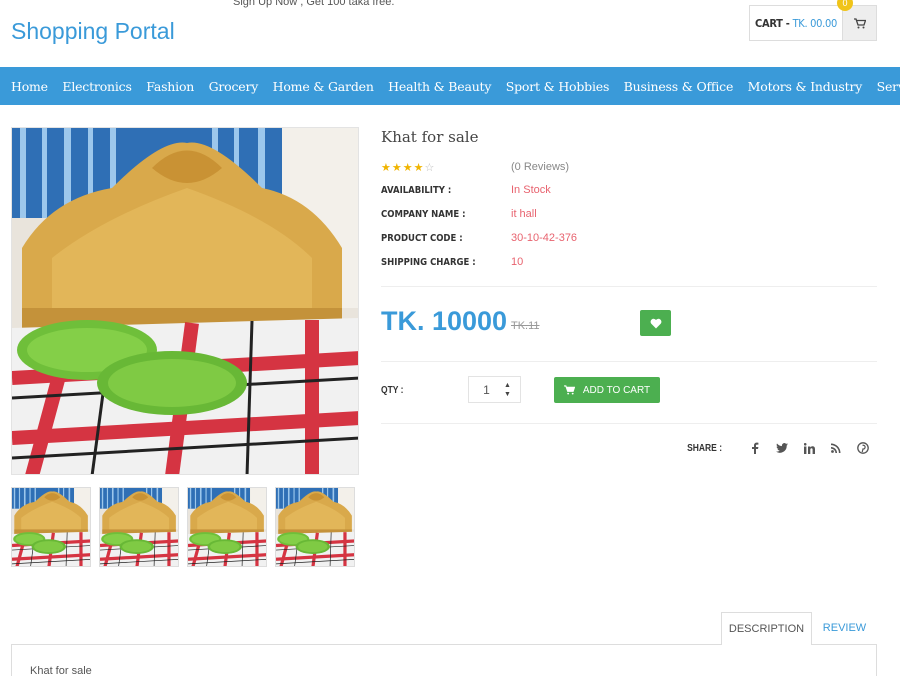  I want to click on star-rating: ★★★★☆, so click(408, 167).